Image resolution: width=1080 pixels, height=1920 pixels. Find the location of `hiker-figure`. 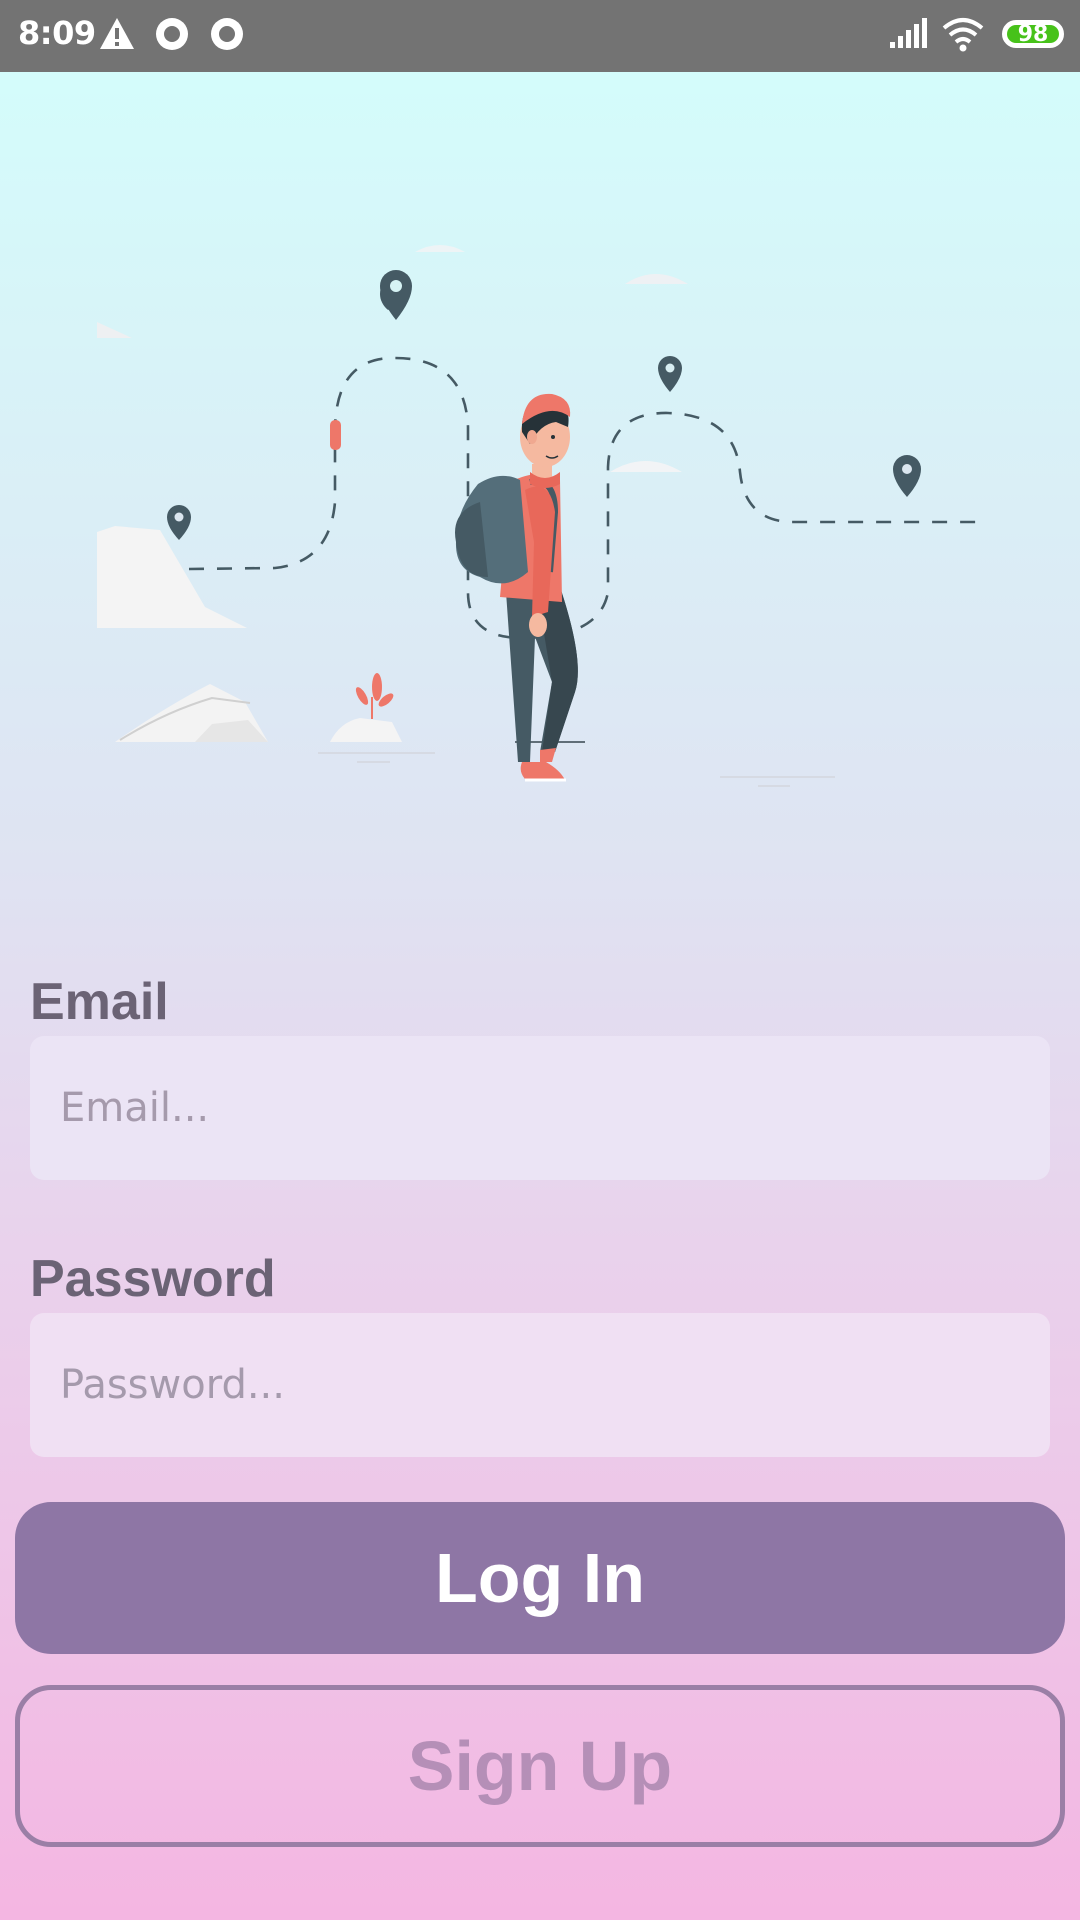

hiker-figure is located at coordinates (516, 587).